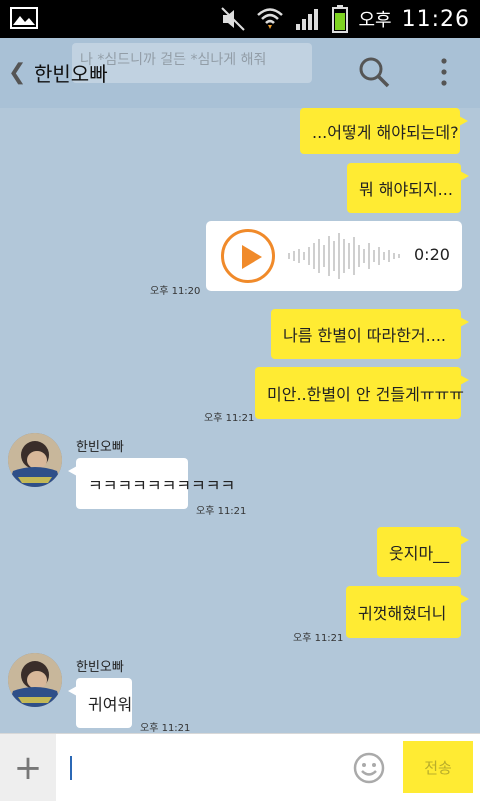 This screenshot has width=480, height=801. I want to click on pinned-notice: 나 *심드니까 걸든 *심나게 해줘, so click(192, 63).